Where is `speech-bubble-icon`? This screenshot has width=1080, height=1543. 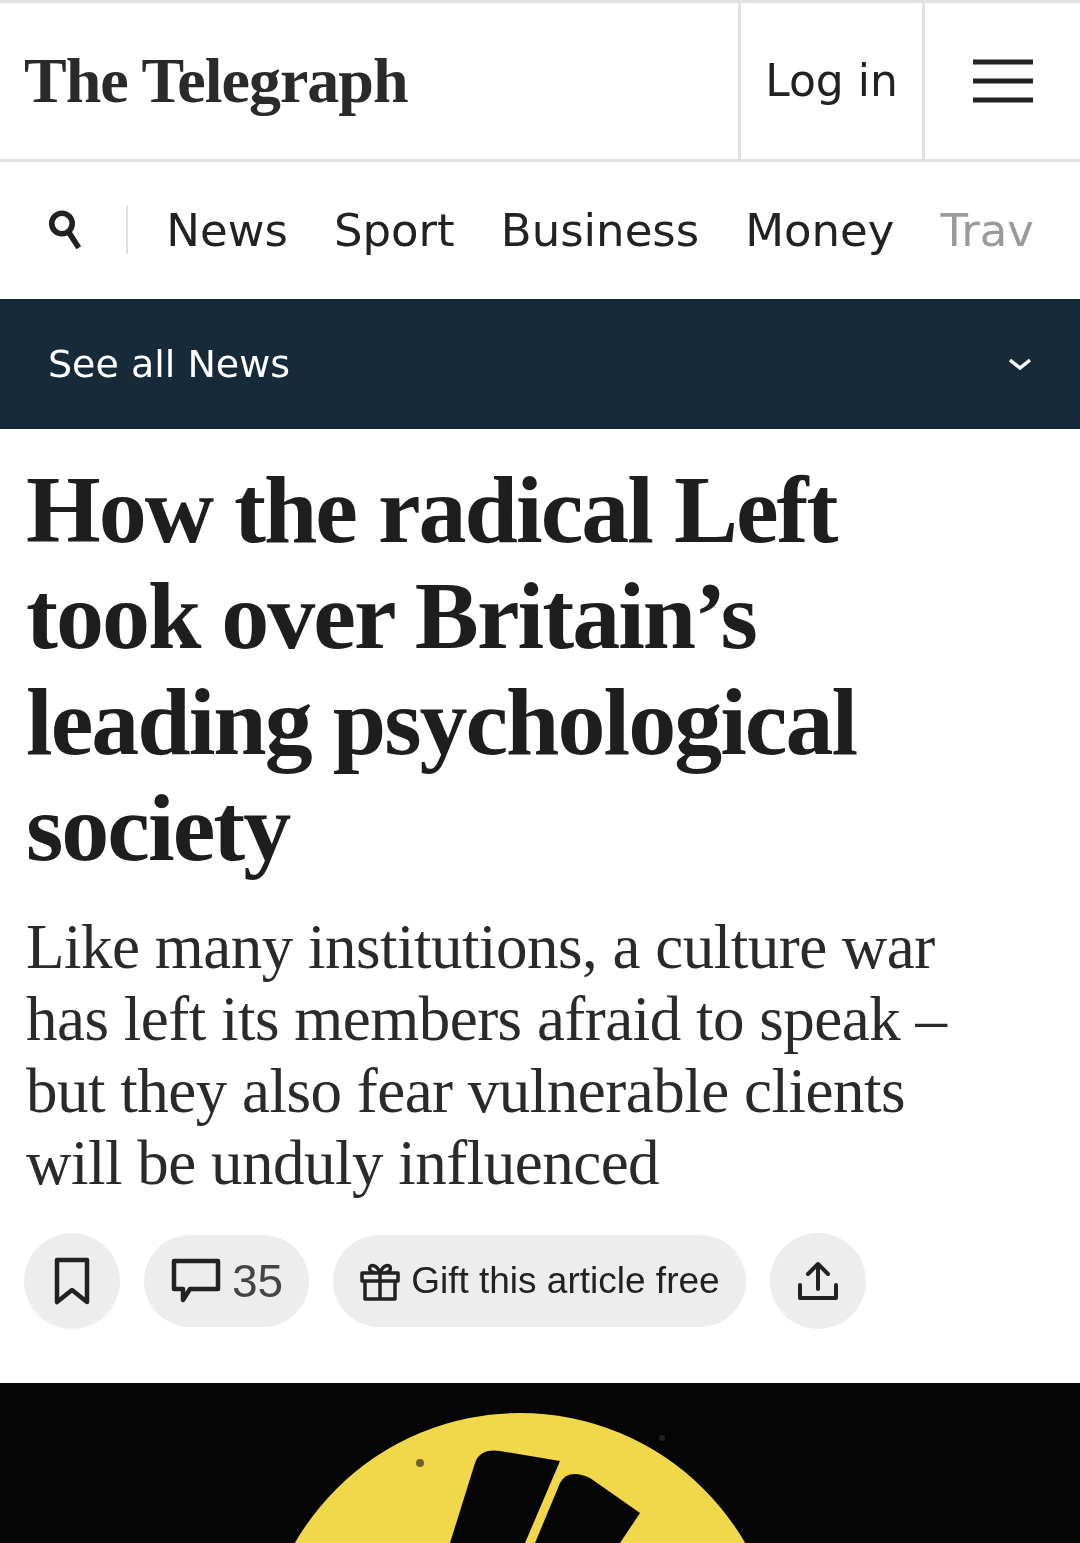 speech-bubble-icon is located at coordinates (196, 1281).